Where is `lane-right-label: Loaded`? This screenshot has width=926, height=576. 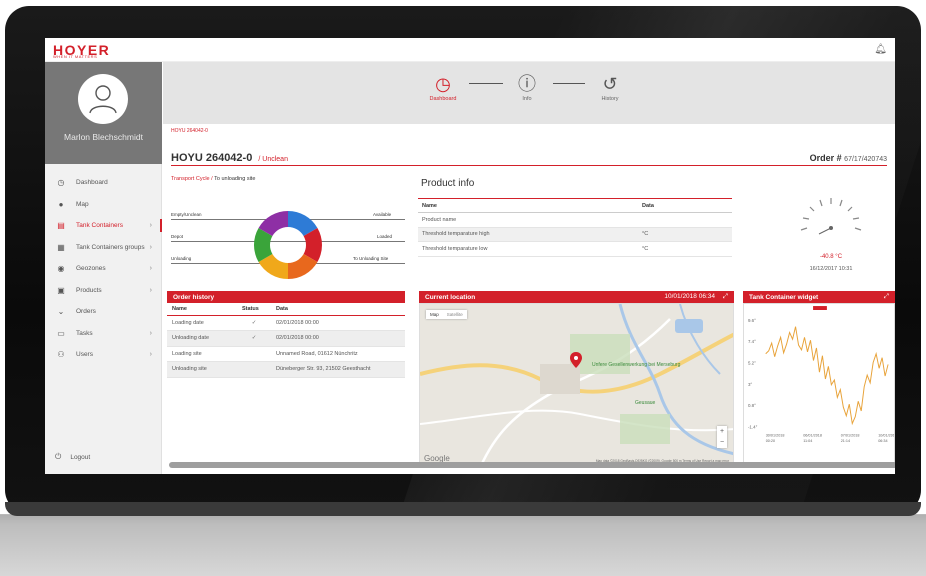
lane-right-label: Loaded is located at coordinates (385, 236).